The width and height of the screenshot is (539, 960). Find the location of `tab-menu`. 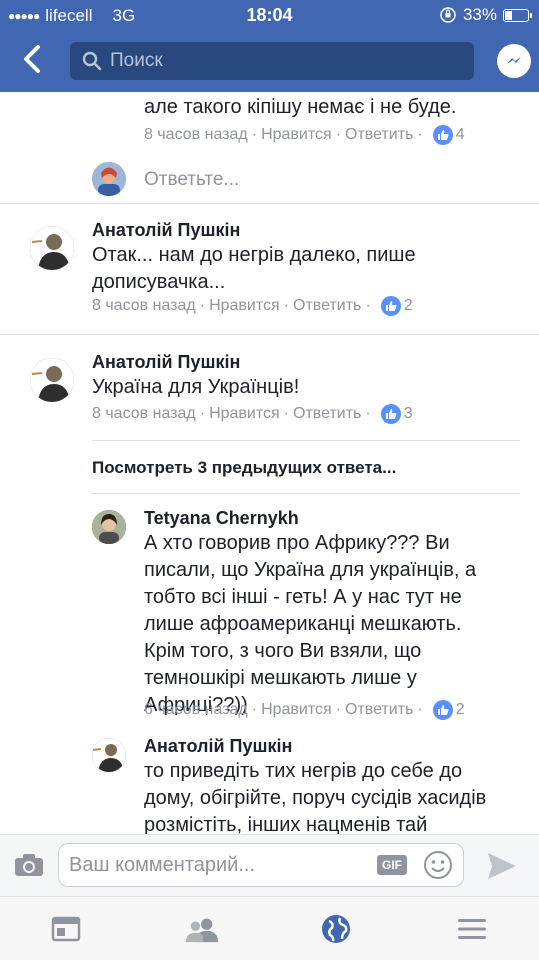

tab-menu is located at coordinates (472, 929).